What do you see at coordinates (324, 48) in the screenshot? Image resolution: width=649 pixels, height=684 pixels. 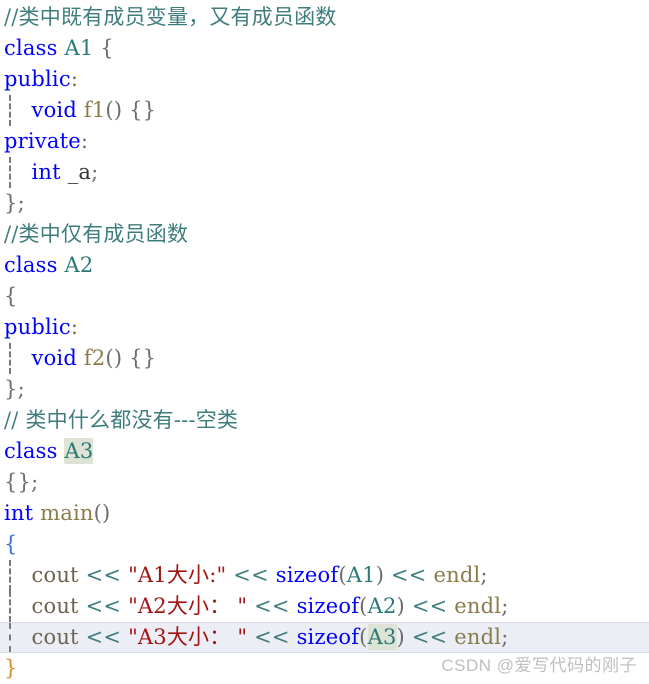 I see `code-line: class A1 {` at bounding box center [324, 48].